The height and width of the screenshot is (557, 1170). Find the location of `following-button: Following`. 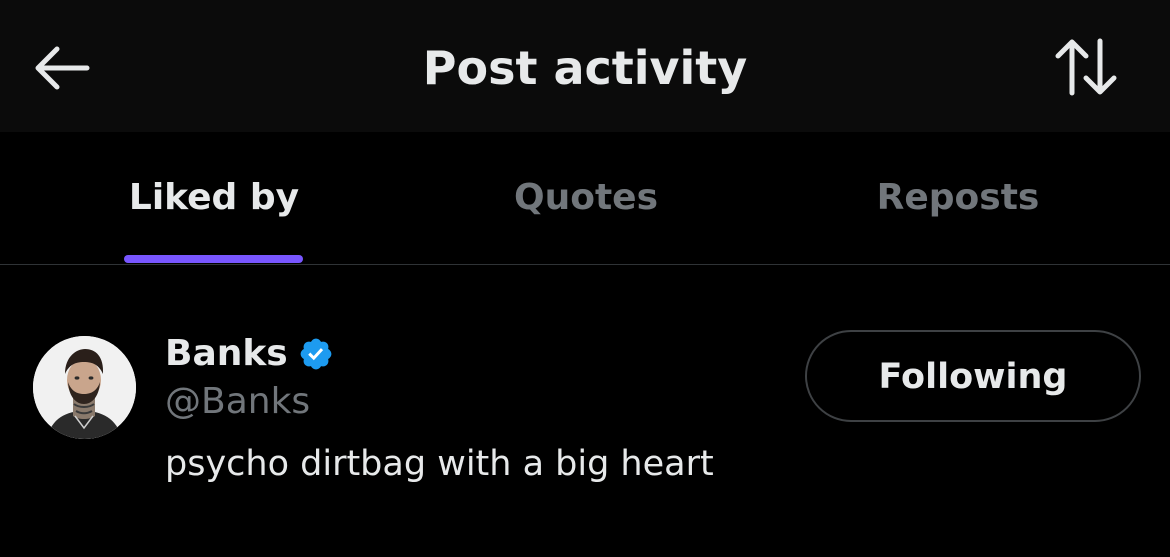

following-button: Following is located at coordinates (973, 376).